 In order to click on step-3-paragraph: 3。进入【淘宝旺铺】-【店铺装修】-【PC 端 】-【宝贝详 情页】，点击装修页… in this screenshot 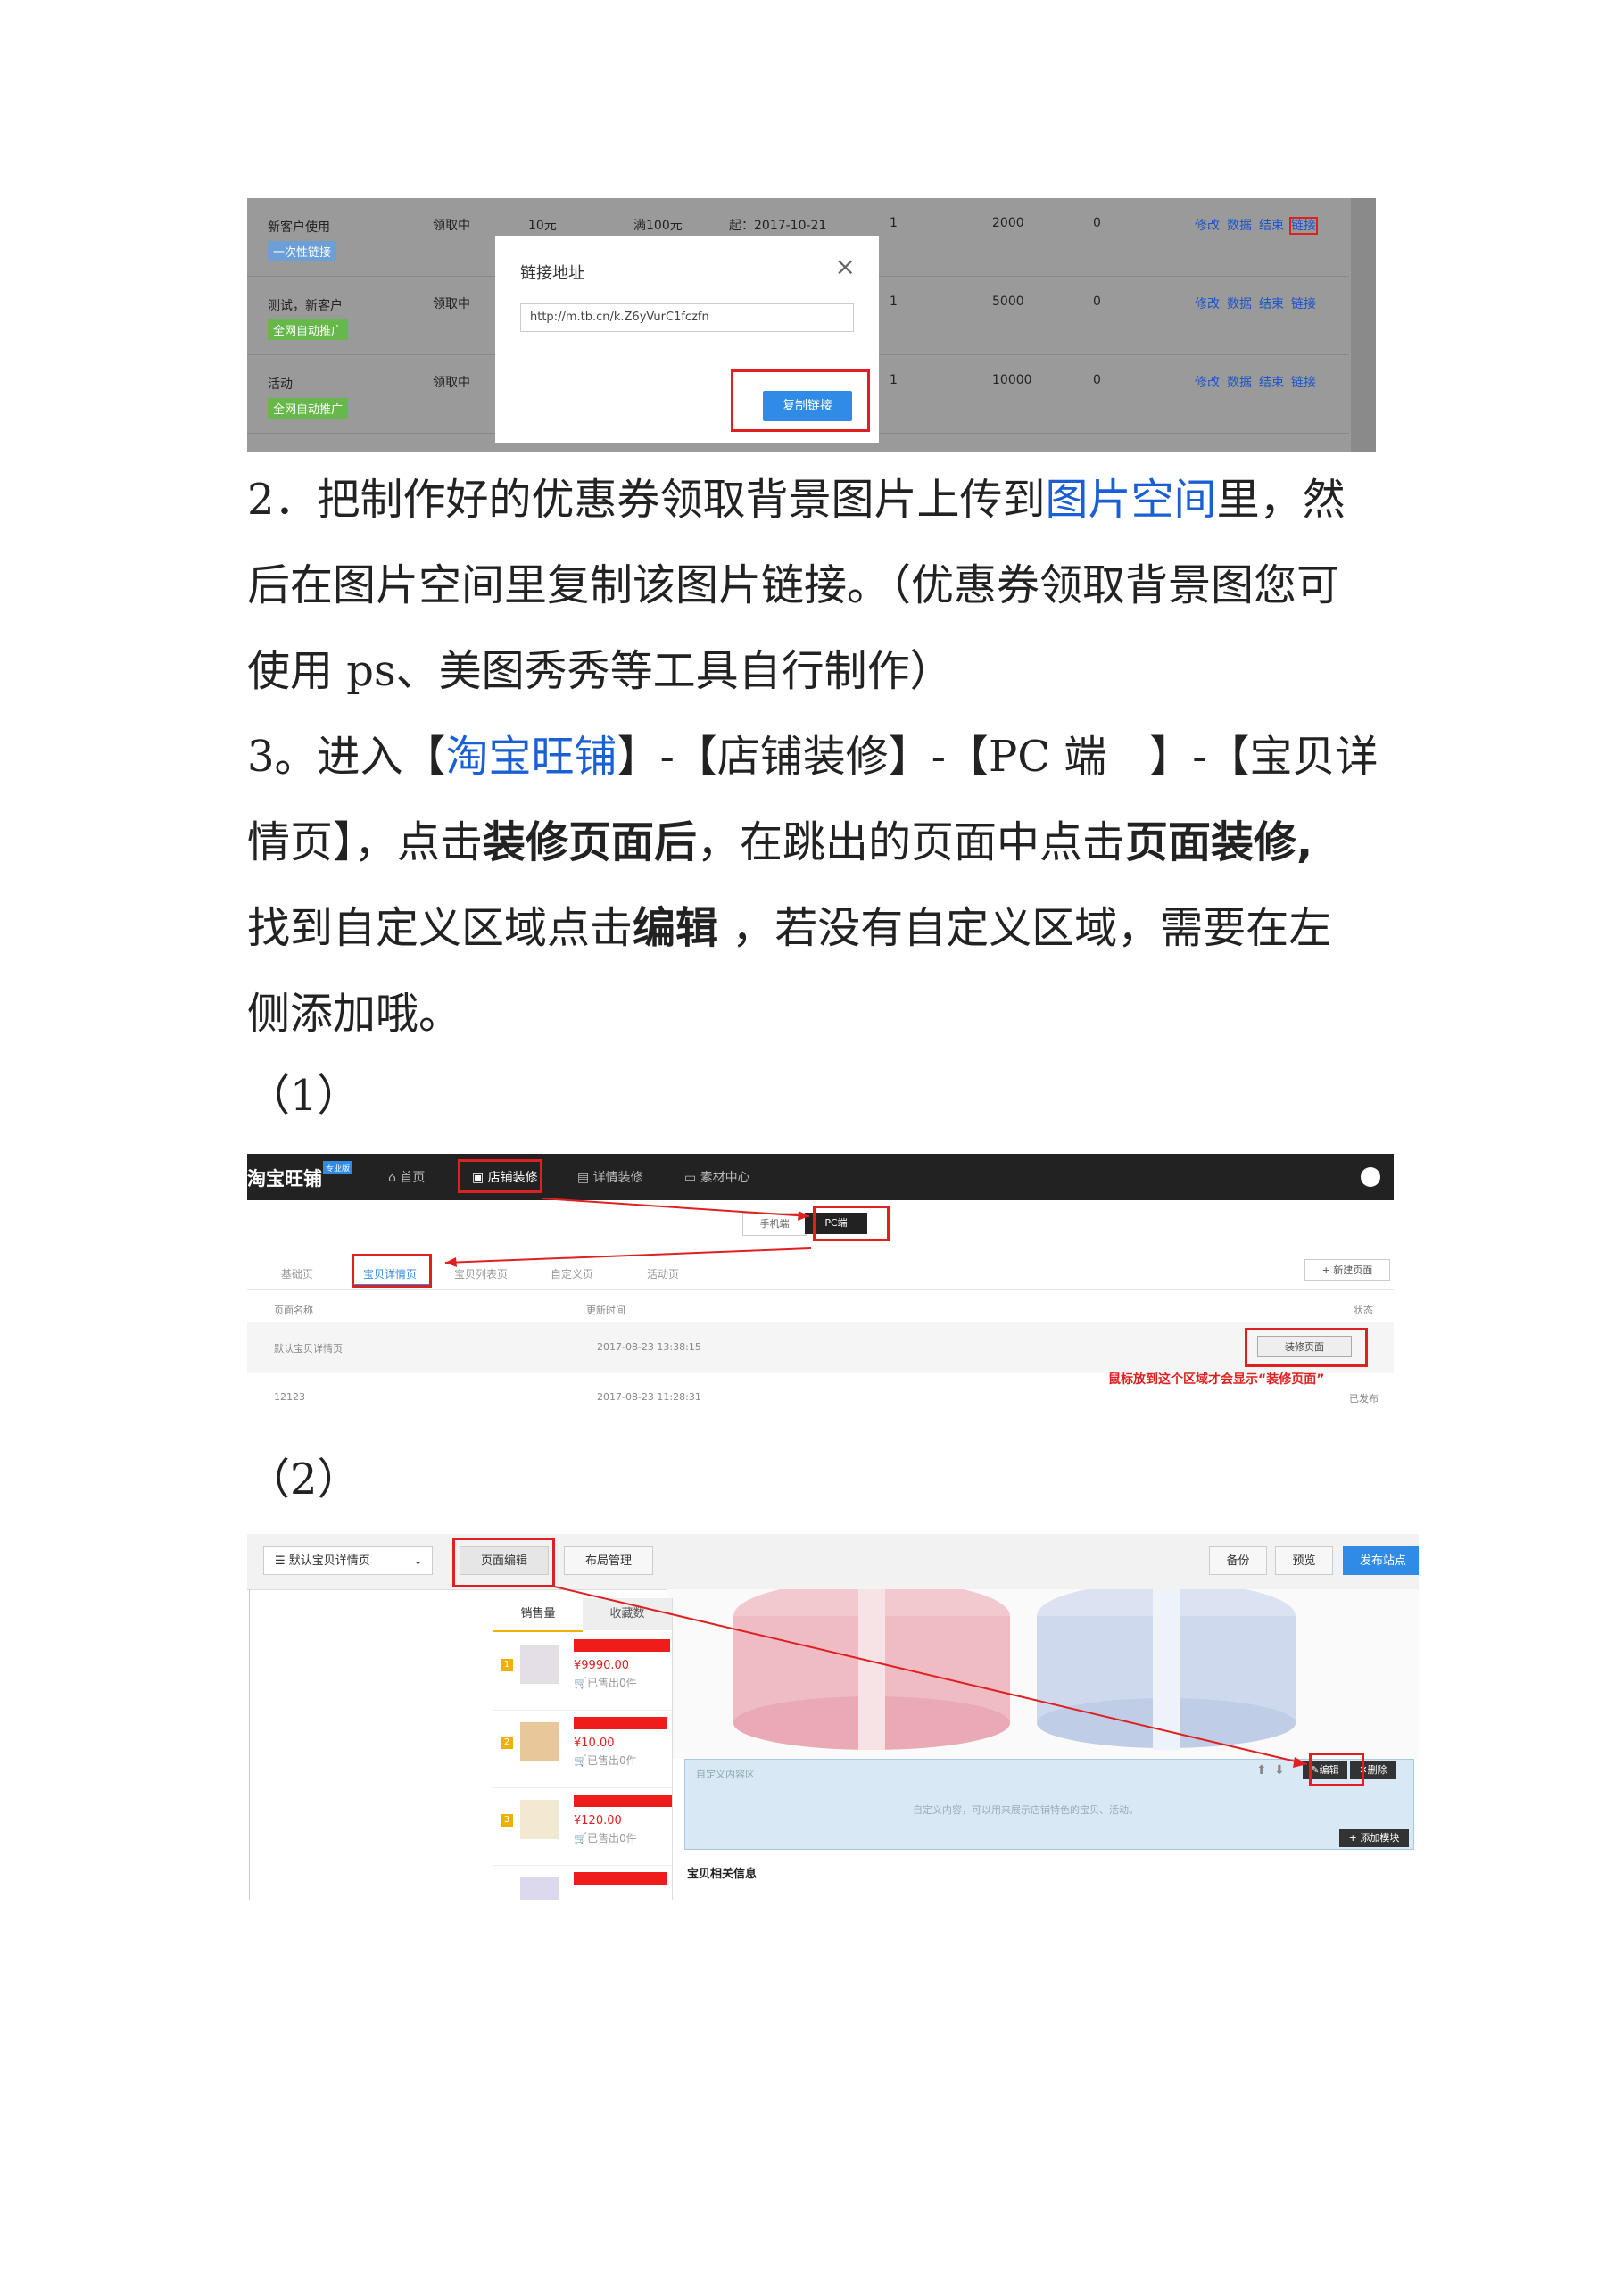, I will do `click(827, 885)`.